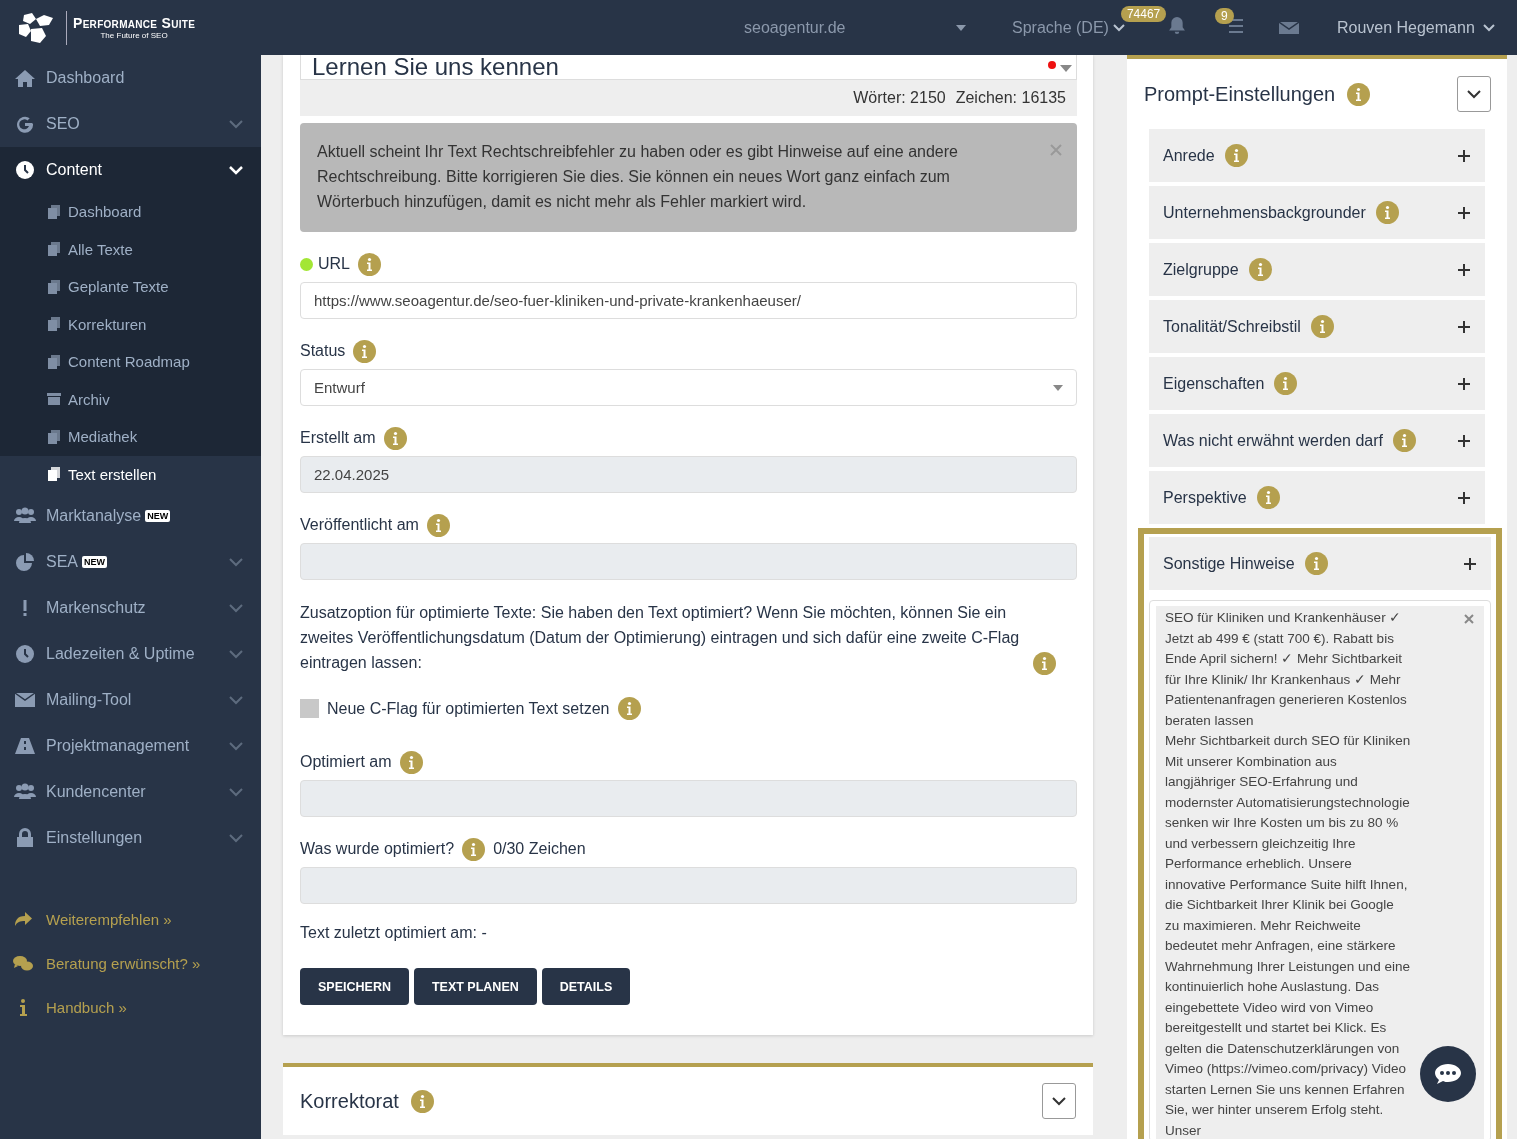  Describe the element at coordinates (23, 963) in the screenshot. I see `chat-icon` at that location.